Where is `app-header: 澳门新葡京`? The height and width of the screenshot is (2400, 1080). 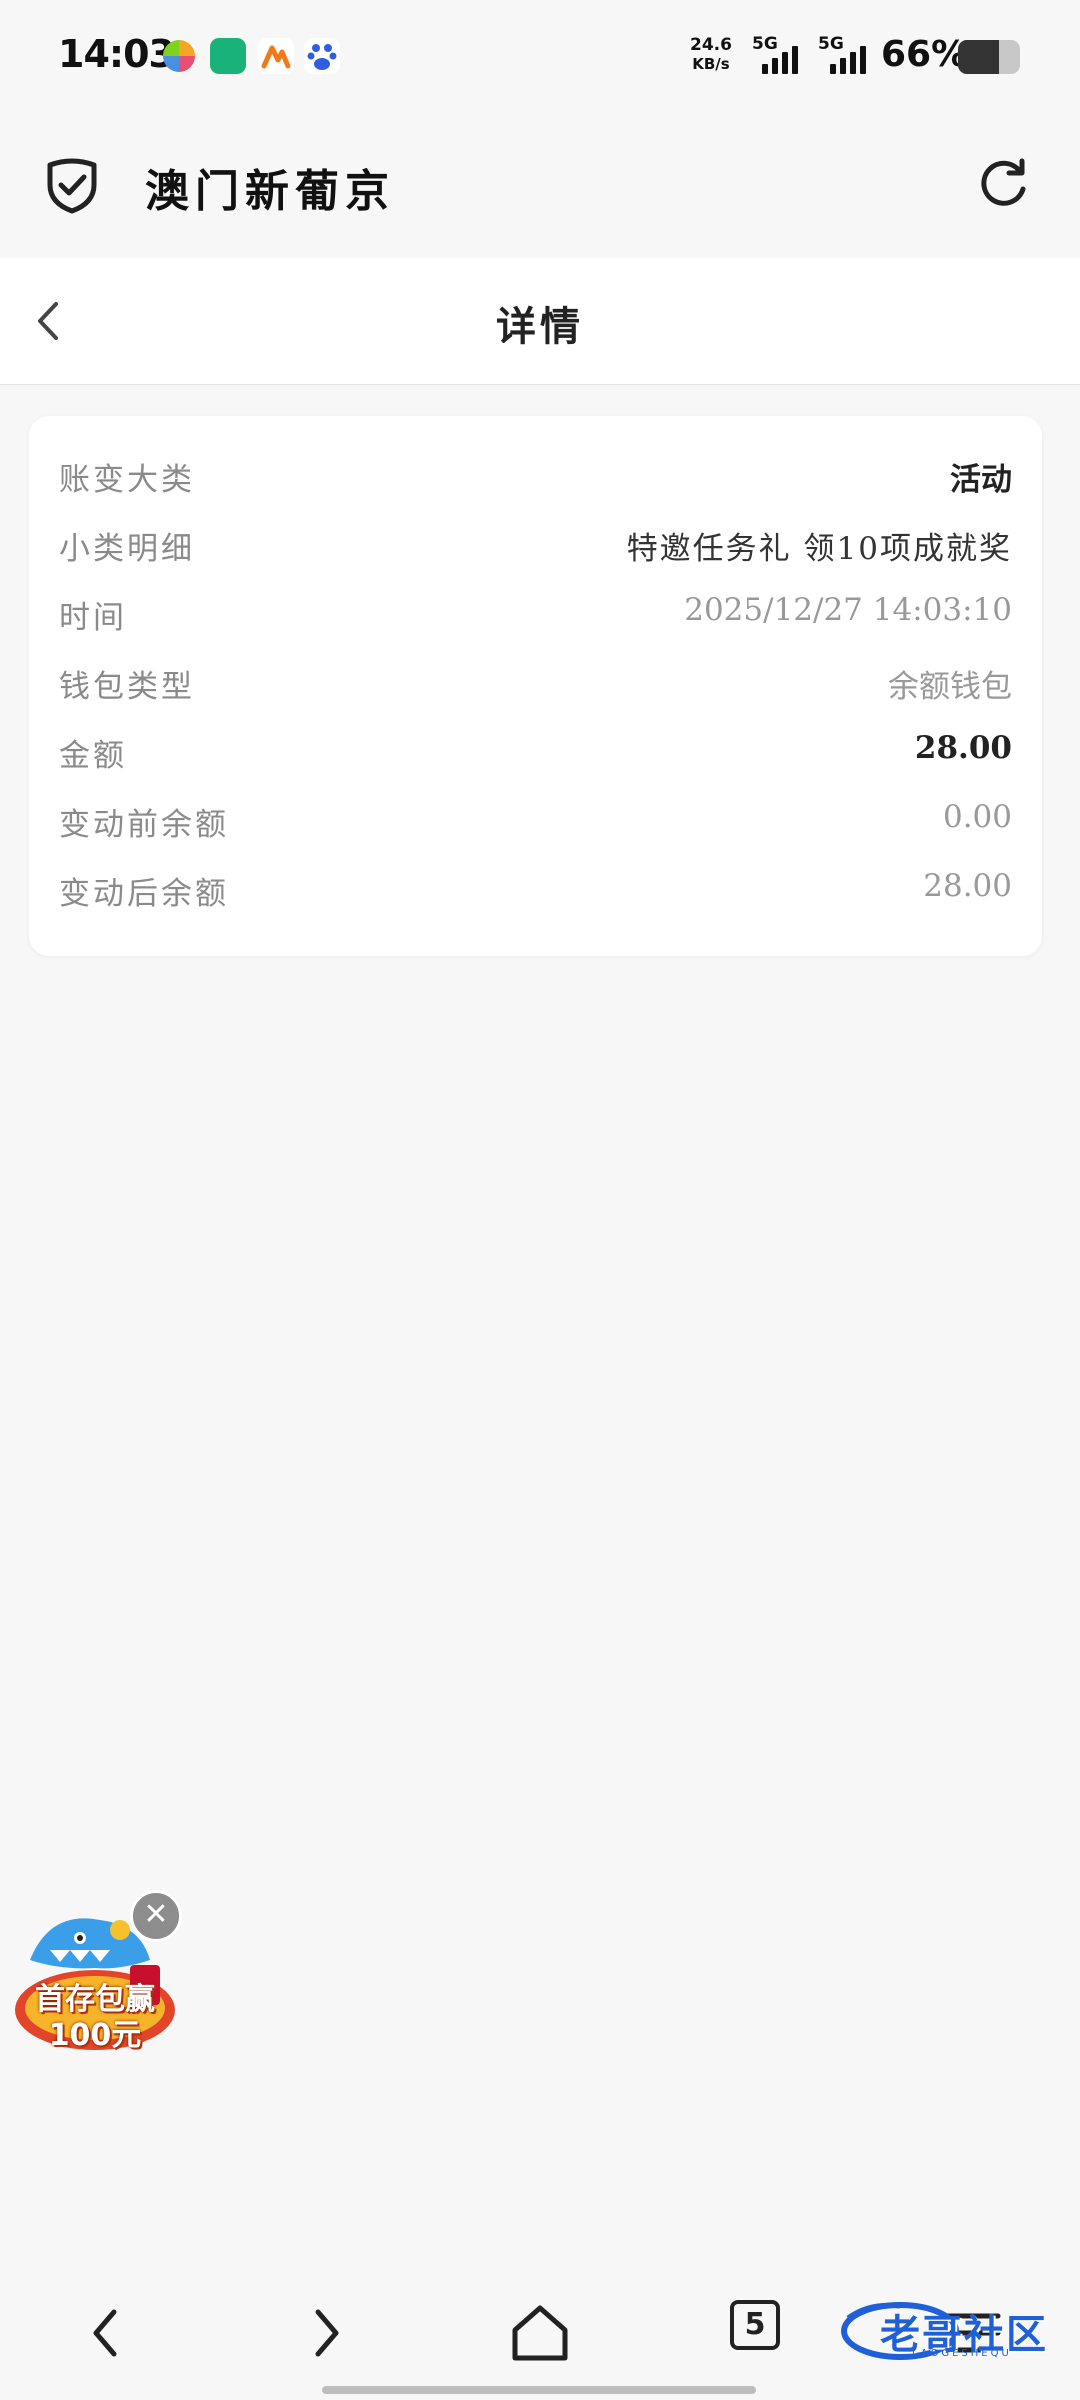
app-header: 澳门新葡京 is located at coordinates (540, 186).